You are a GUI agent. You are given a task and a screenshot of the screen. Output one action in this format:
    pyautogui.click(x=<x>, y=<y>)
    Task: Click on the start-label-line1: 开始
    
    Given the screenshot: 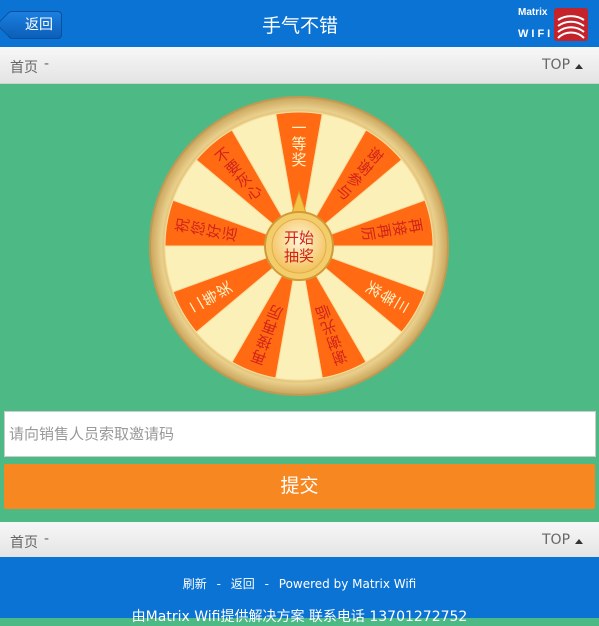 What is the action you would take?
    pyautogui.click(x=299, y=238)
    